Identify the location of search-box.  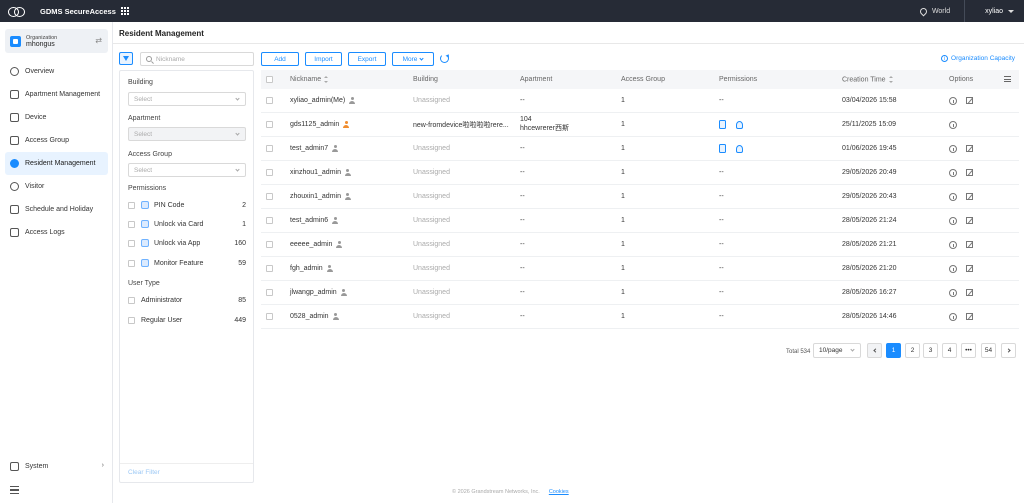
(197, 59).